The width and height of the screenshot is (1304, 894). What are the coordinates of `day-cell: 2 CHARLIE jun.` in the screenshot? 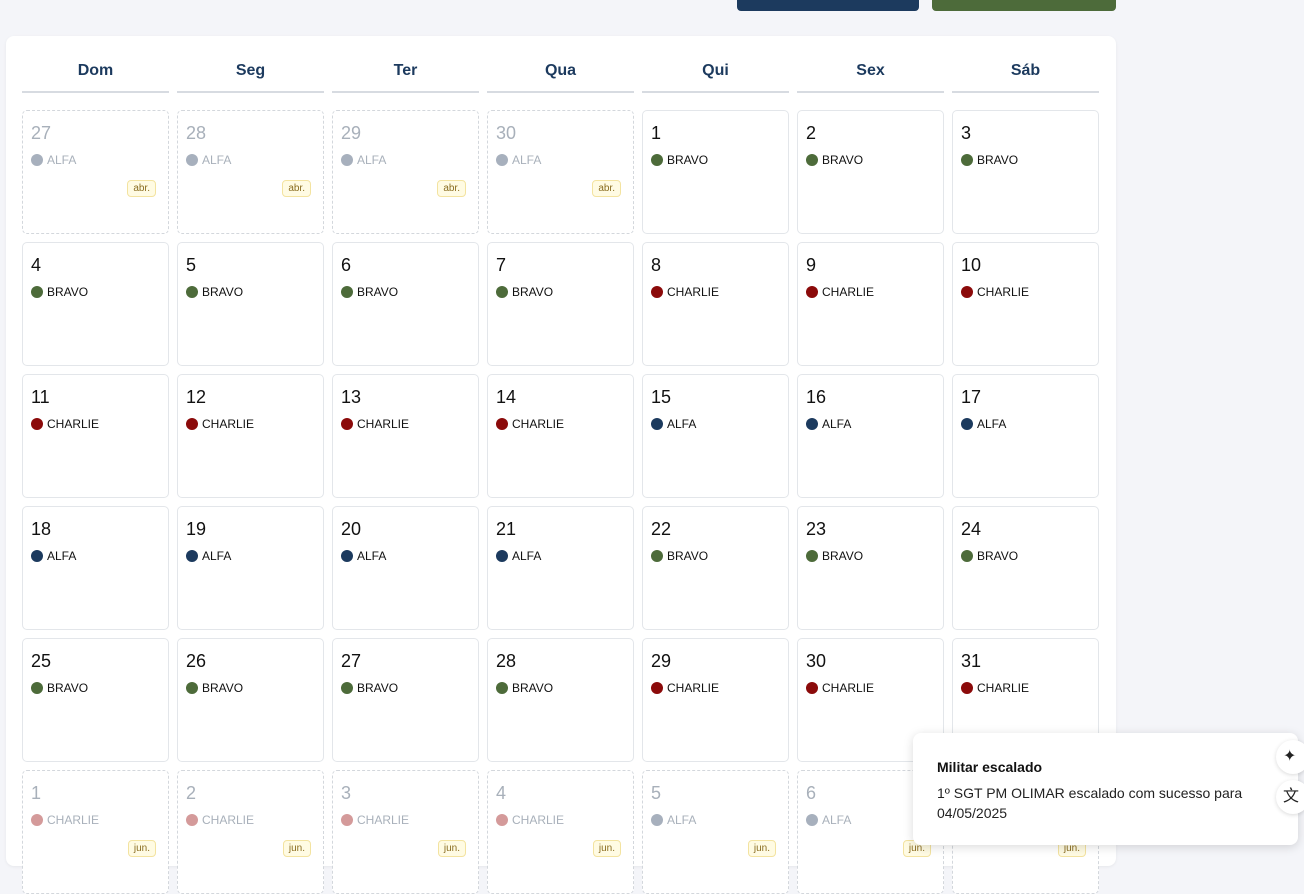 It's located at (250, 832).